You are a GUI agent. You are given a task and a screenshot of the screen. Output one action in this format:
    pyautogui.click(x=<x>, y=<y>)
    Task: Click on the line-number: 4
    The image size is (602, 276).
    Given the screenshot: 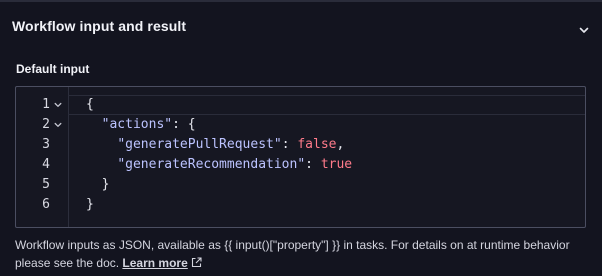 What is the action you would take?
    pyautogui.click(x=46, y=164)
    